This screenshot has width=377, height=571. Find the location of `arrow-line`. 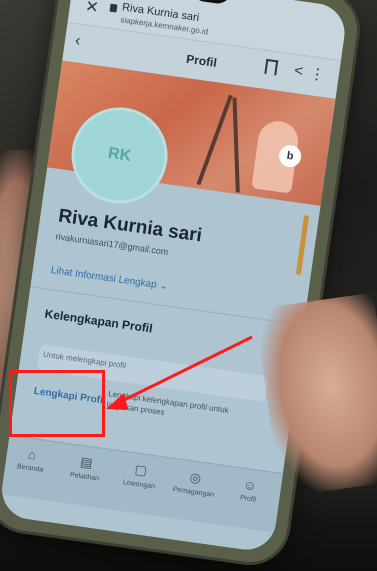

arrow-line is located at coordinates (184, 370).